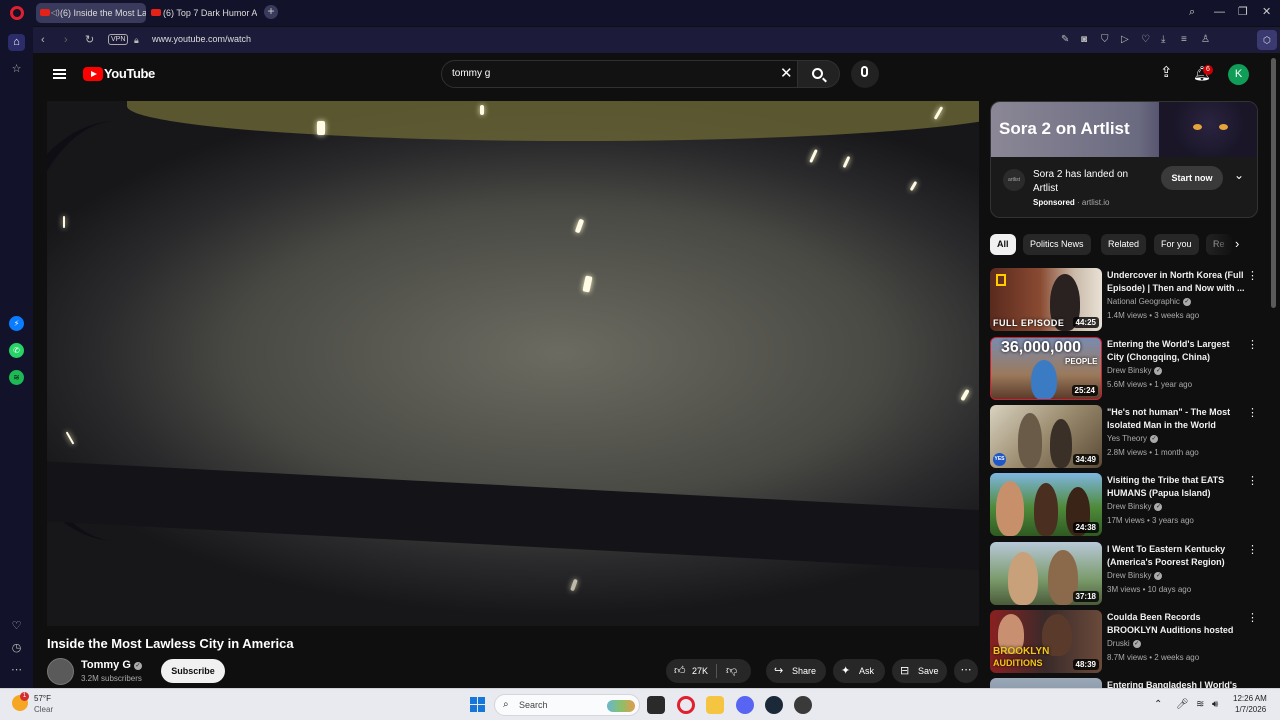 The height and width of the screenshot is (720, 1280). I want to click on new-tab-button: +, so click(271, 12).